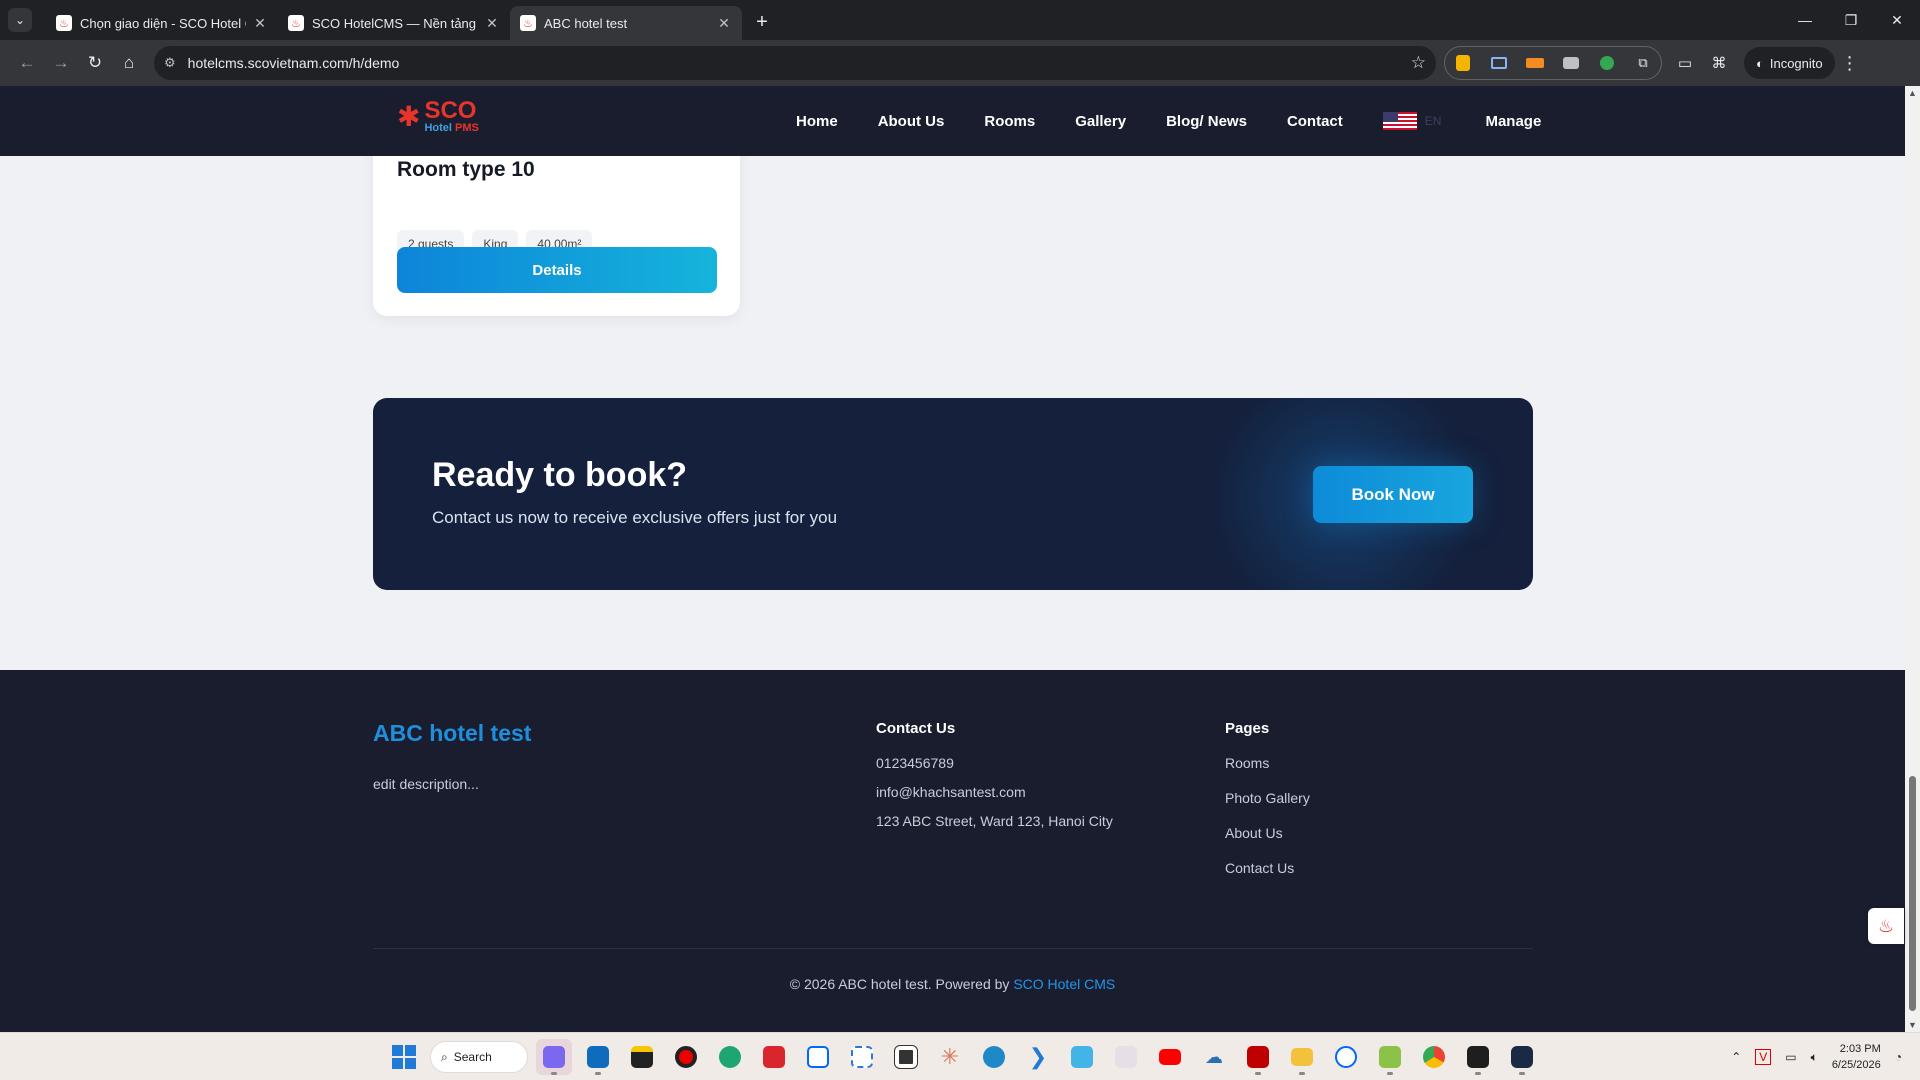  I want to click on snipping-app-icon, so click(862, 1057).